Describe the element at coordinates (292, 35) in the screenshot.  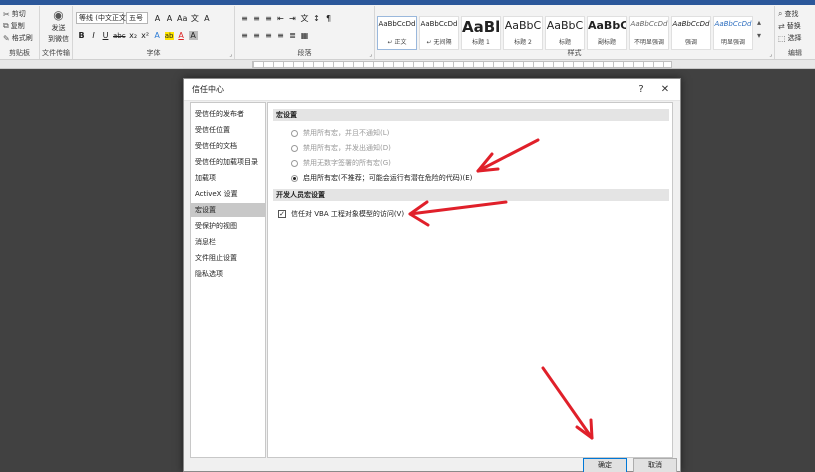
I see `line-spacing-button: ≣` at that location.